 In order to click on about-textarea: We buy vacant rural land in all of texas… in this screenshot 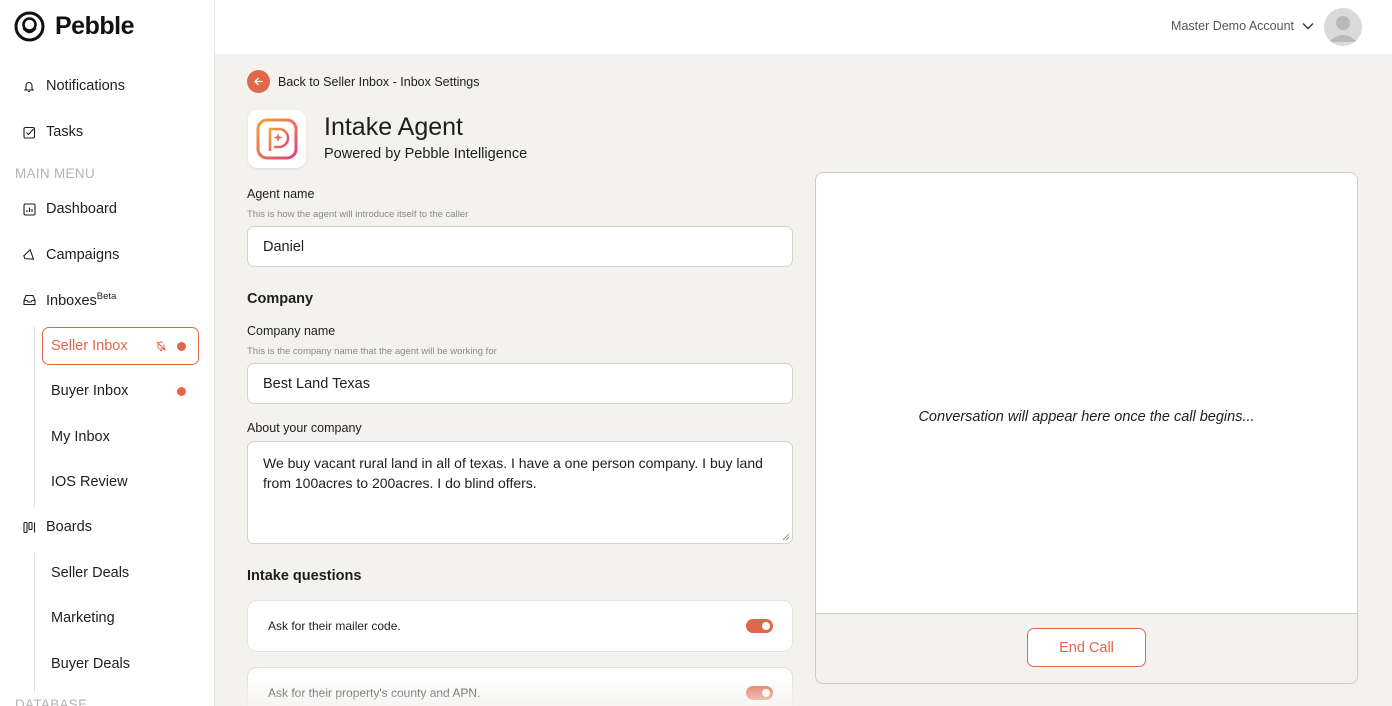, I will do `click(520, 492)`.